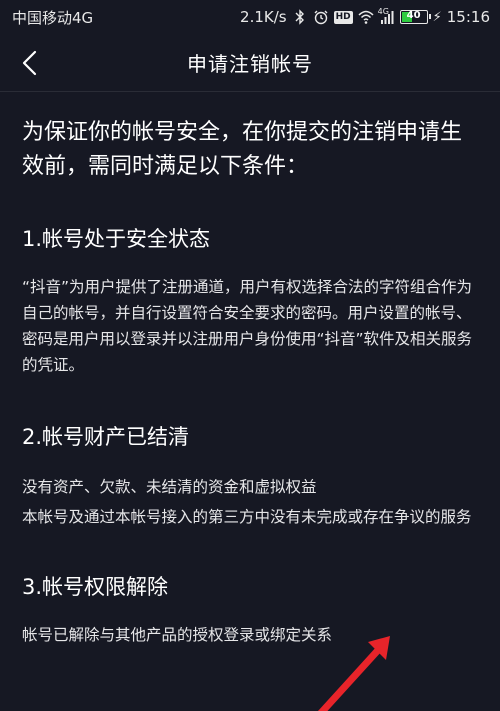 The width and height of the screenshot is (500, 711). What do you see at coordinates (95, 587) in the screenshot?
I see `section-heading-3: 3.帐号权限解除` at bounding box center [95, 587].